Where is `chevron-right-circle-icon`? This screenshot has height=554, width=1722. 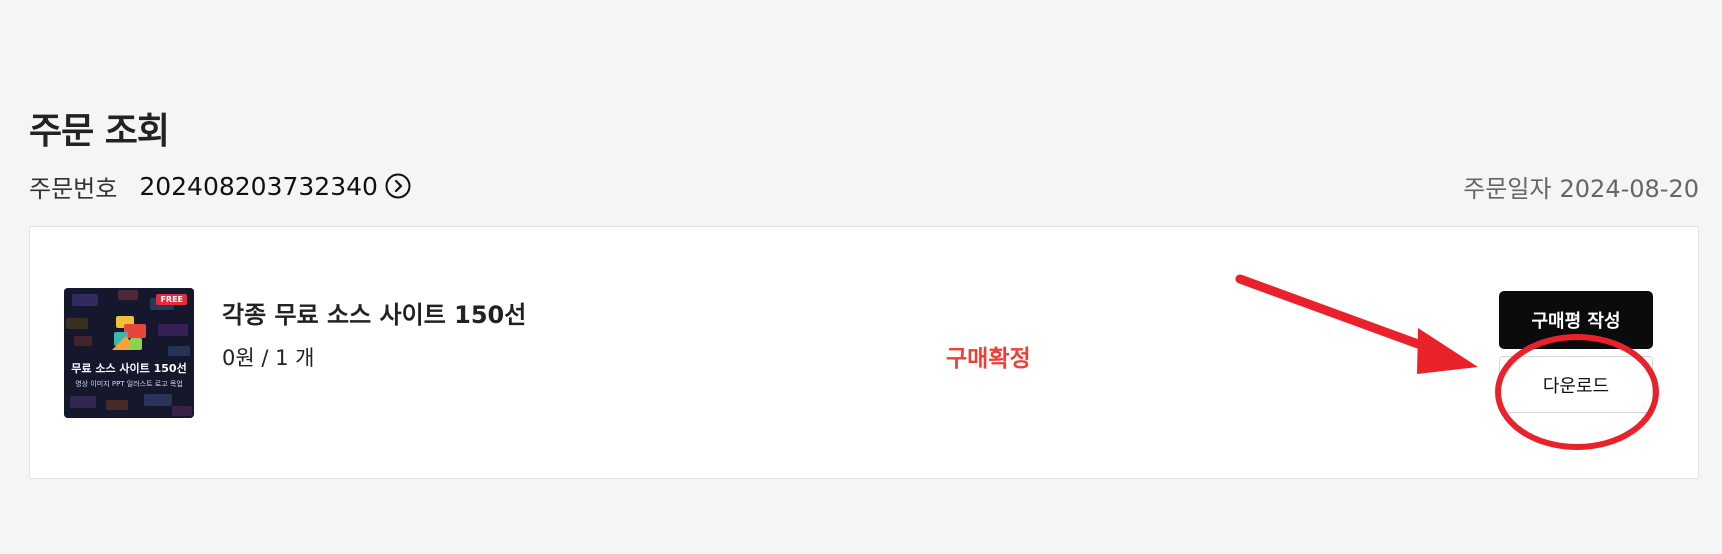 chevron-right-circle-icon is located at coordinates (398, 186).